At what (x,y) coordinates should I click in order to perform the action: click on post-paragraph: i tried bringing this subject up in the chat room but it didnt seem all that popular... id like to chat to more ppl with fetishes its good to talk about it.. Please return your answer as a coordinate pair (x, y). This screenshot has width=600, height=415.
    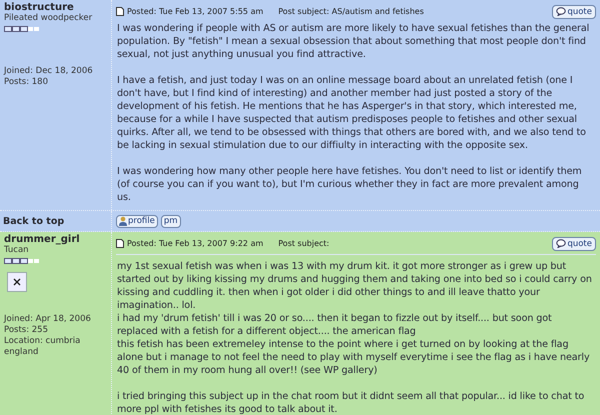
    Looking at the image, I should click on (351, 402).